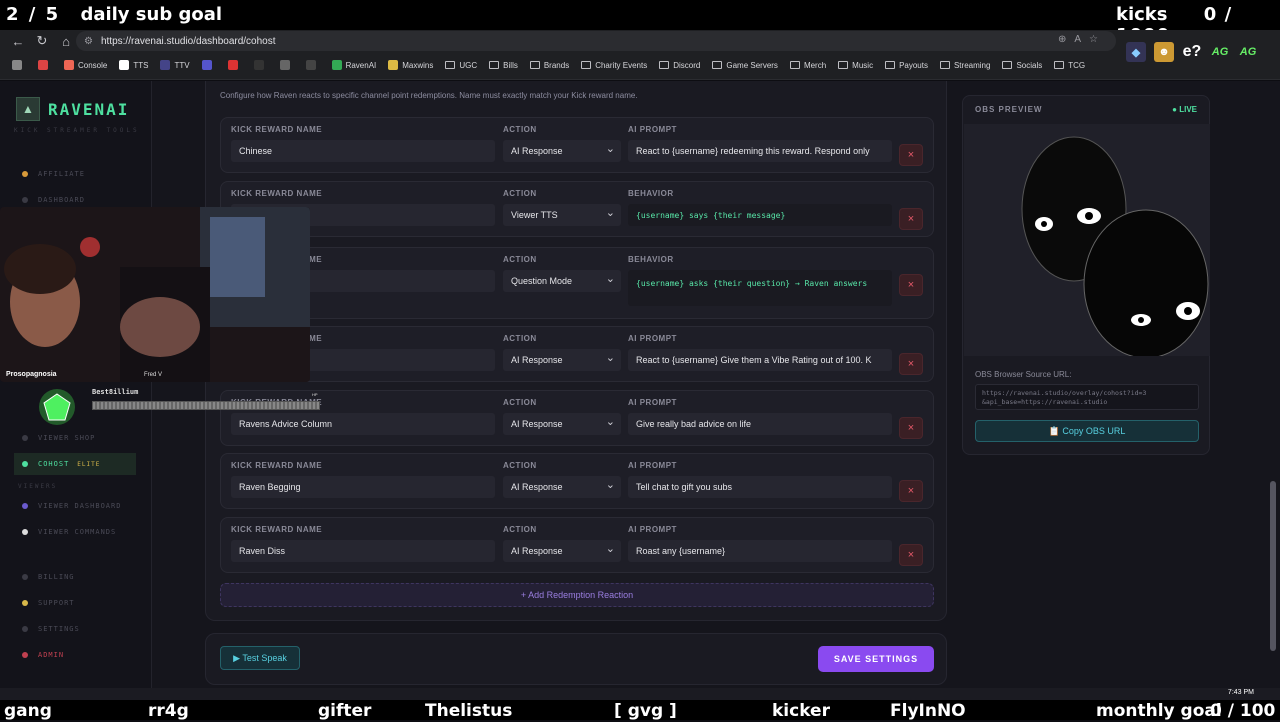  I want to click on bookmark-ugc: UGC, so click(461, 65).